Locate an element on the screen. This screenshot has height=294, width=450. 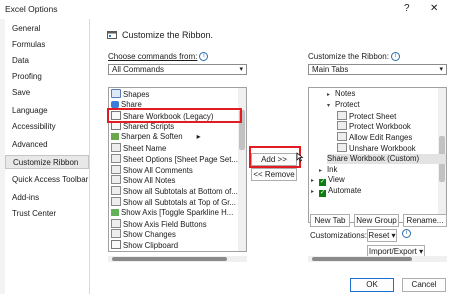
tree-hscroll is located at coordinates (377, 259).